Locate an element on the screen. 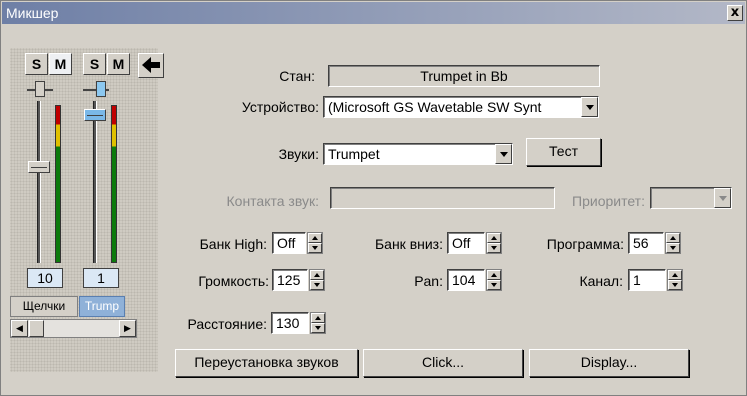  scroll-right-button: ▶ is located at coordinates (127, 328).